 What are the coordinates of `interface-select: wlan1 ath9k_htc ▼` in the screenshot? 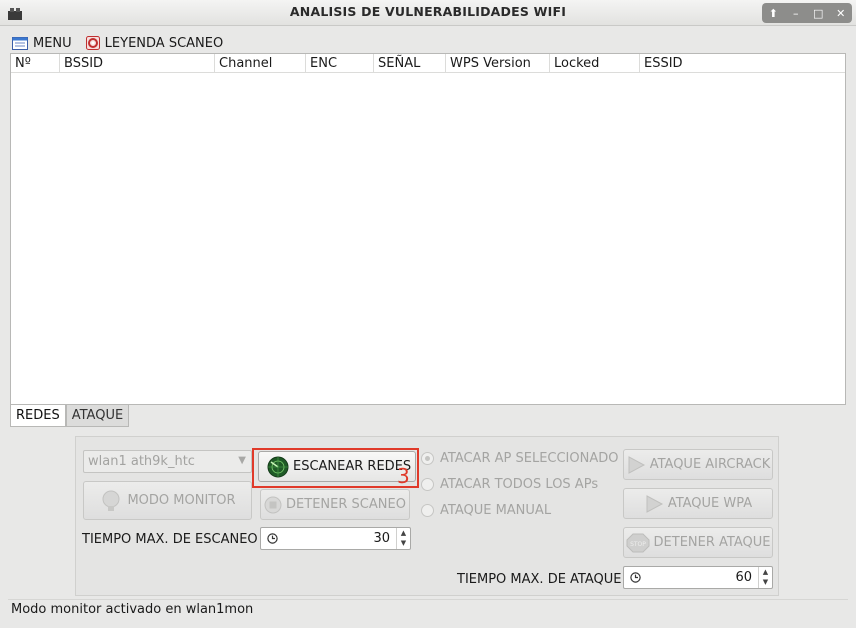 It's located at (167, 461).